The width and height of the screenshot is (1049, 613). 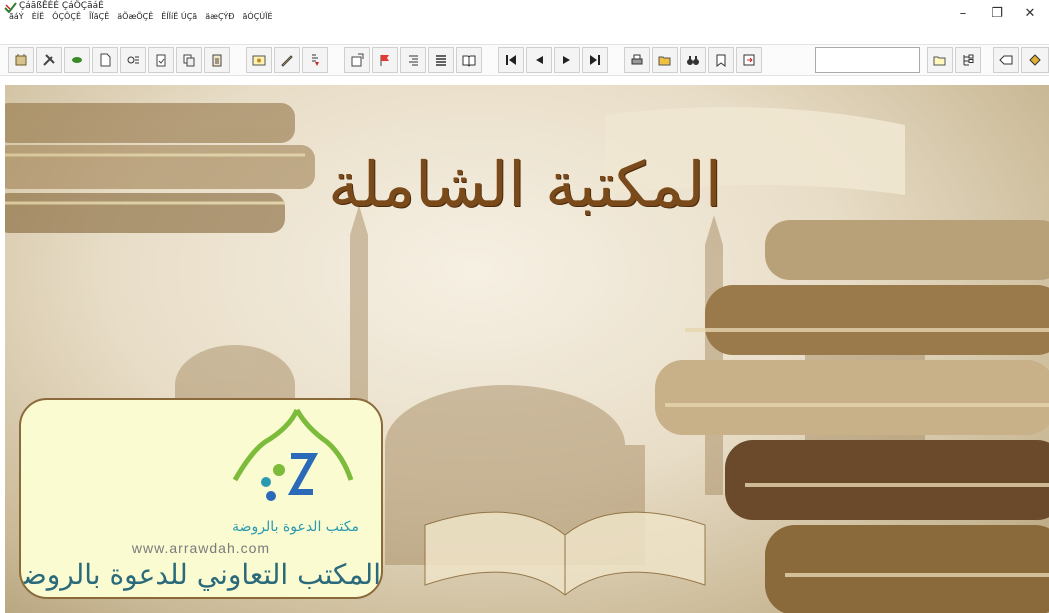 I want to click on paste-icon, so click(x=217, y=60).